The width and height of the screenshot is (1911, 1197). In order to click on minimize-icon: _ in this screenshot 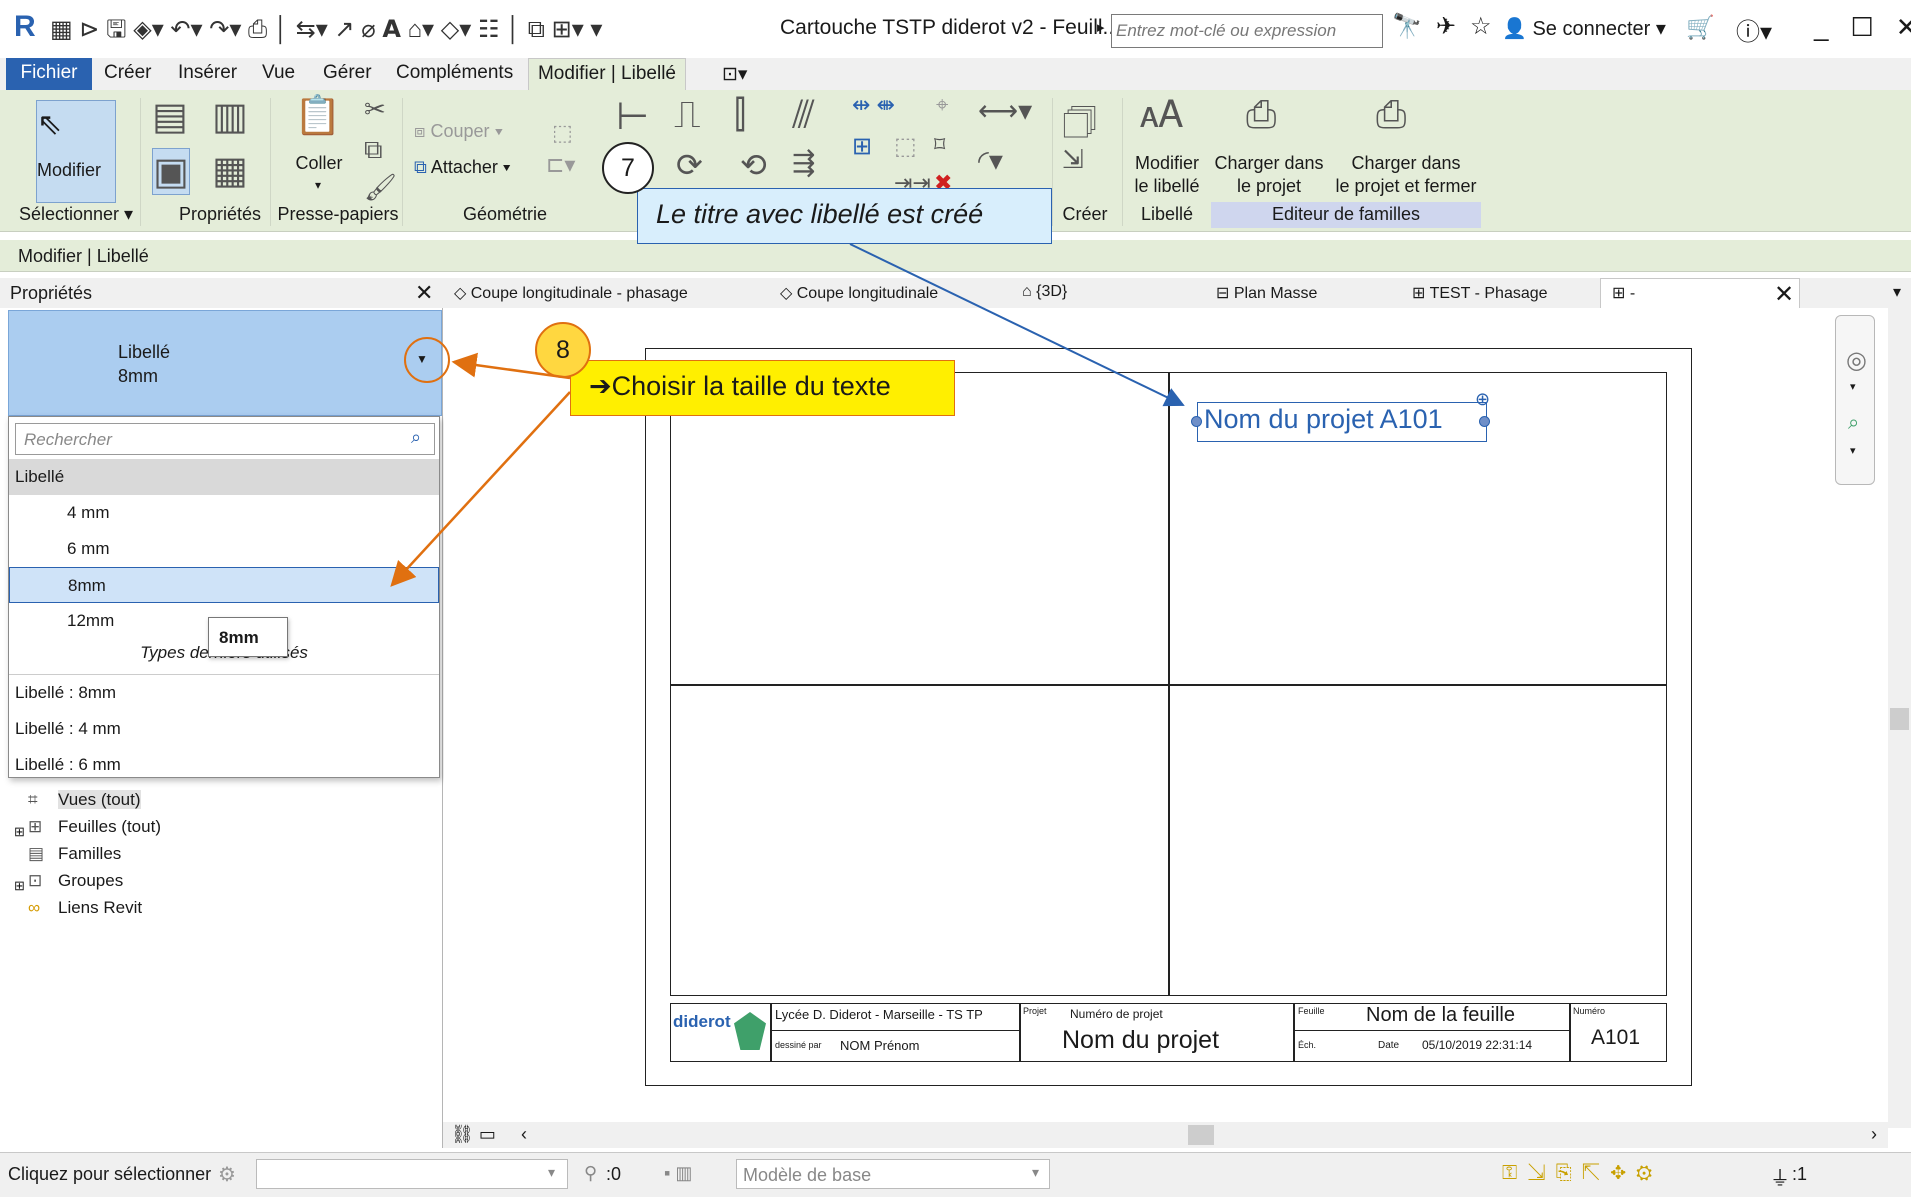, I will do `click(1821, 27)`.